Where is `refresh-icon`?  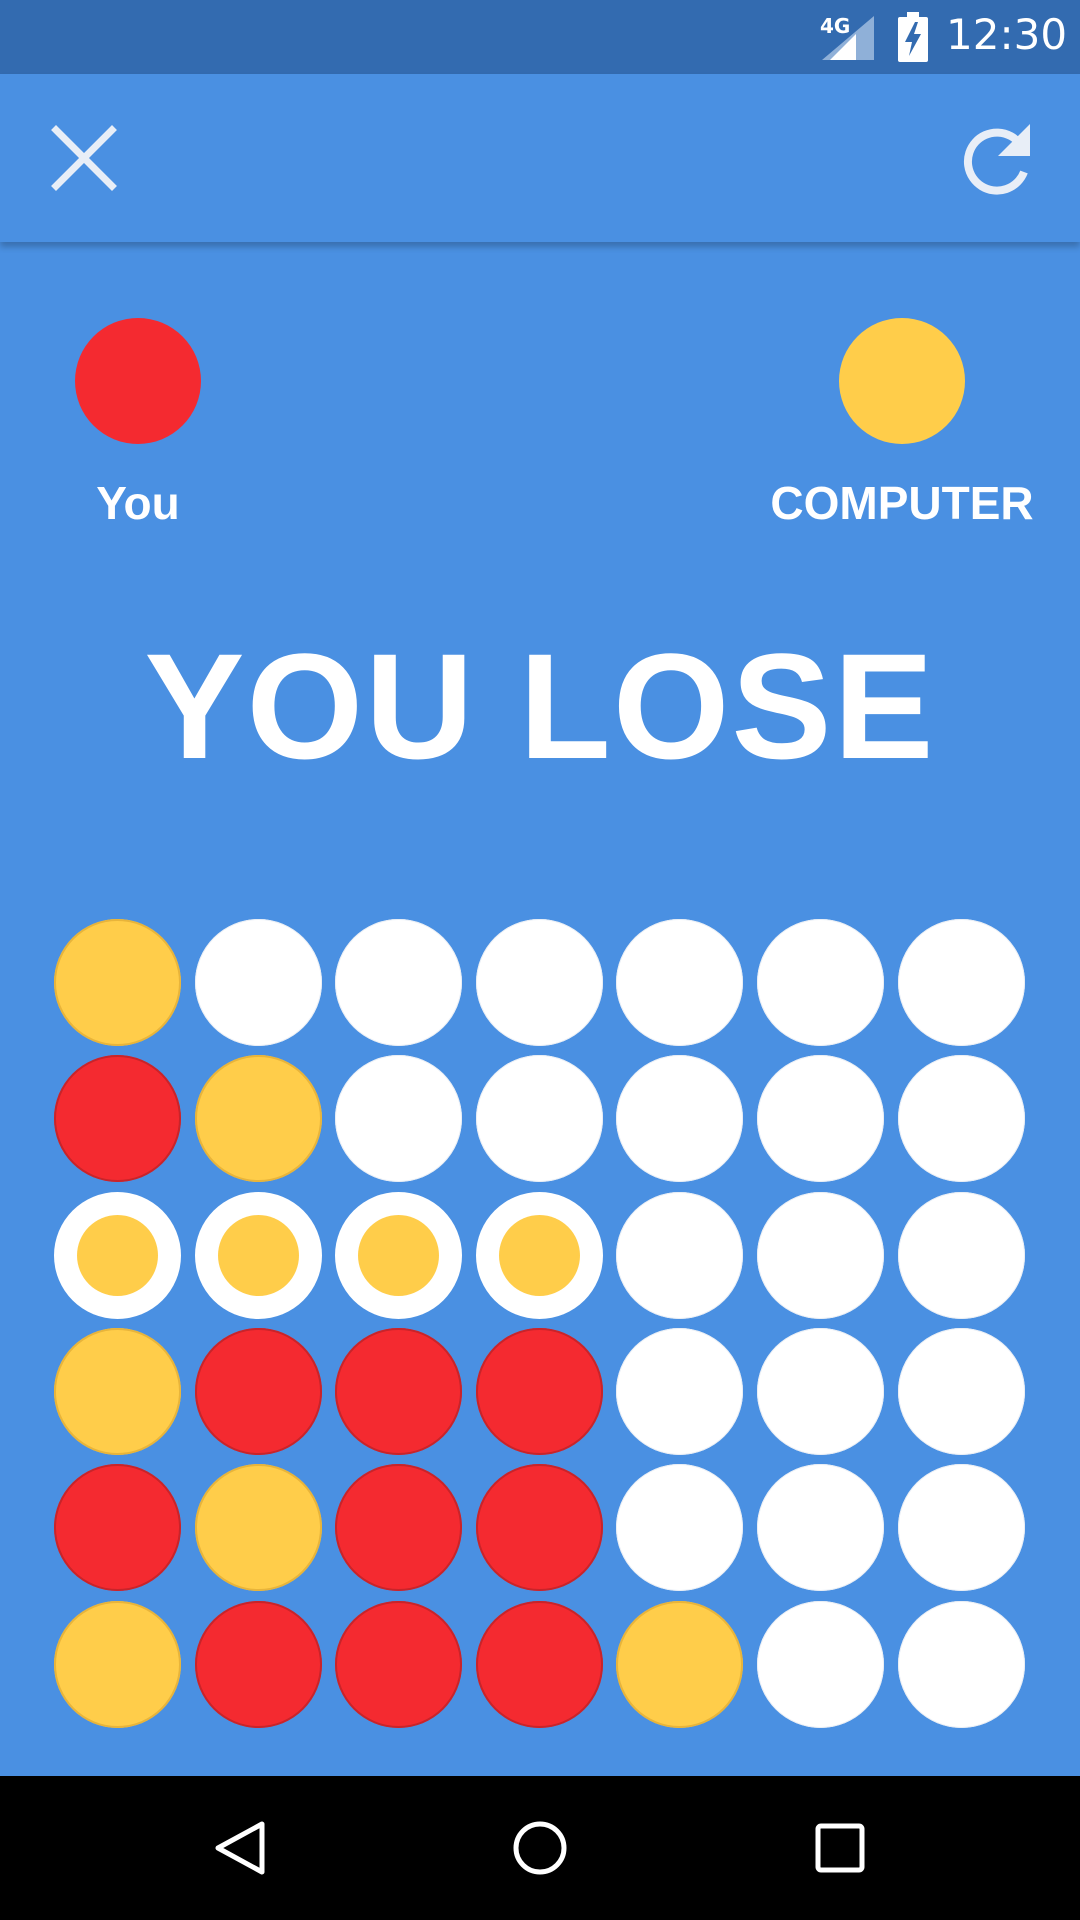 refresh-icon is located at coordinates (997, 159).